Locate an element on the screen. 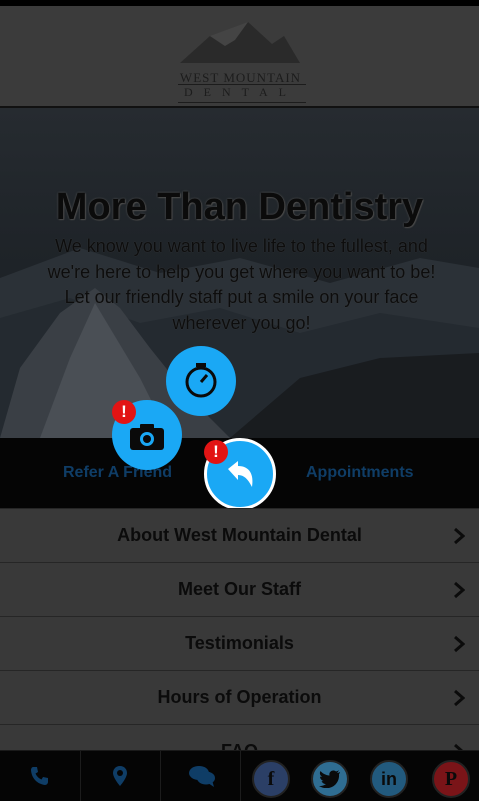  map-pin-icon is located at coordinates (120, 776).